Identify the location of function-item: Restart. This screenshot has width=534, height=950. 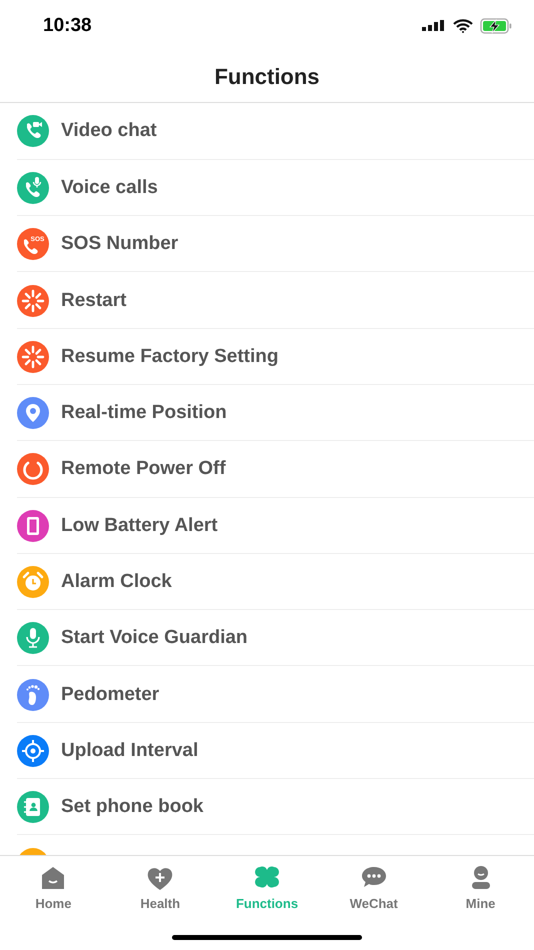
(267, 300).